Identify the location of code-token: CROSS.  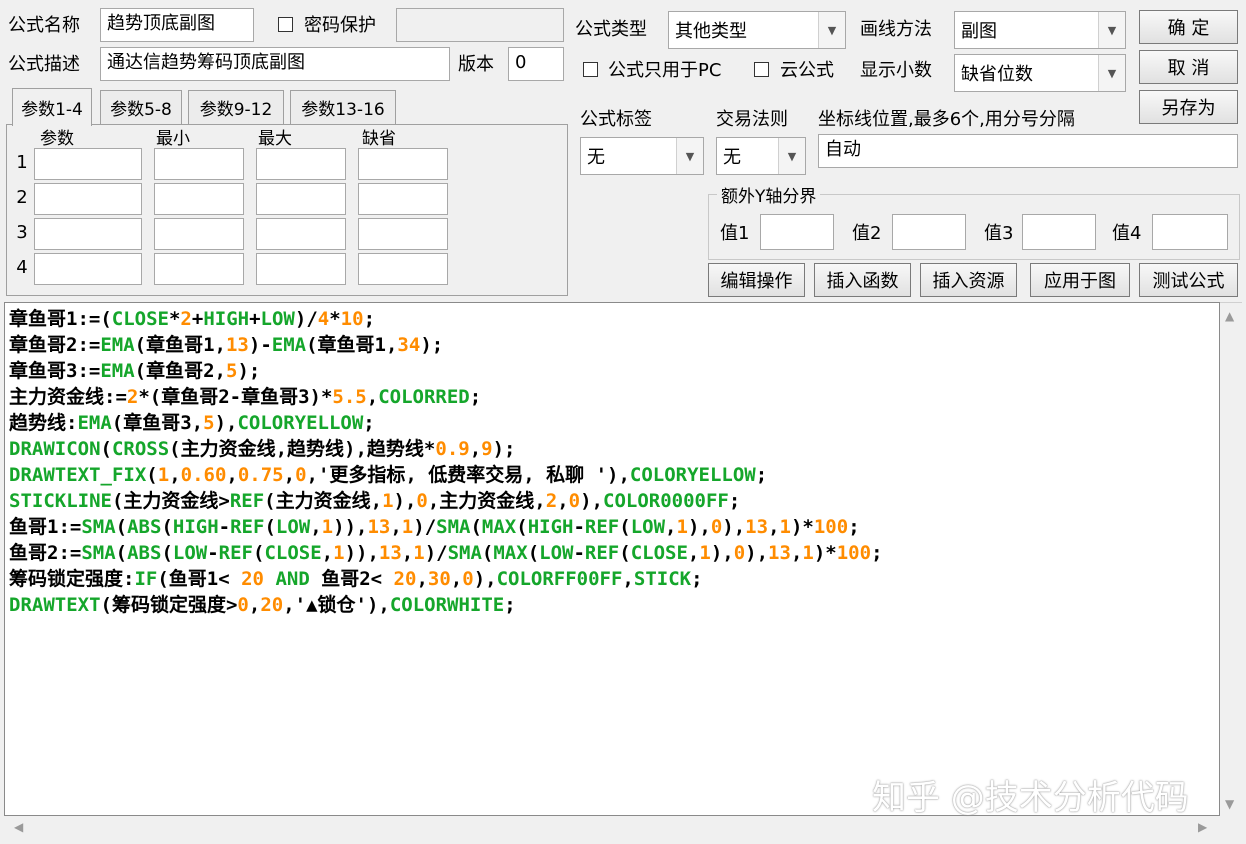
(140, 449).